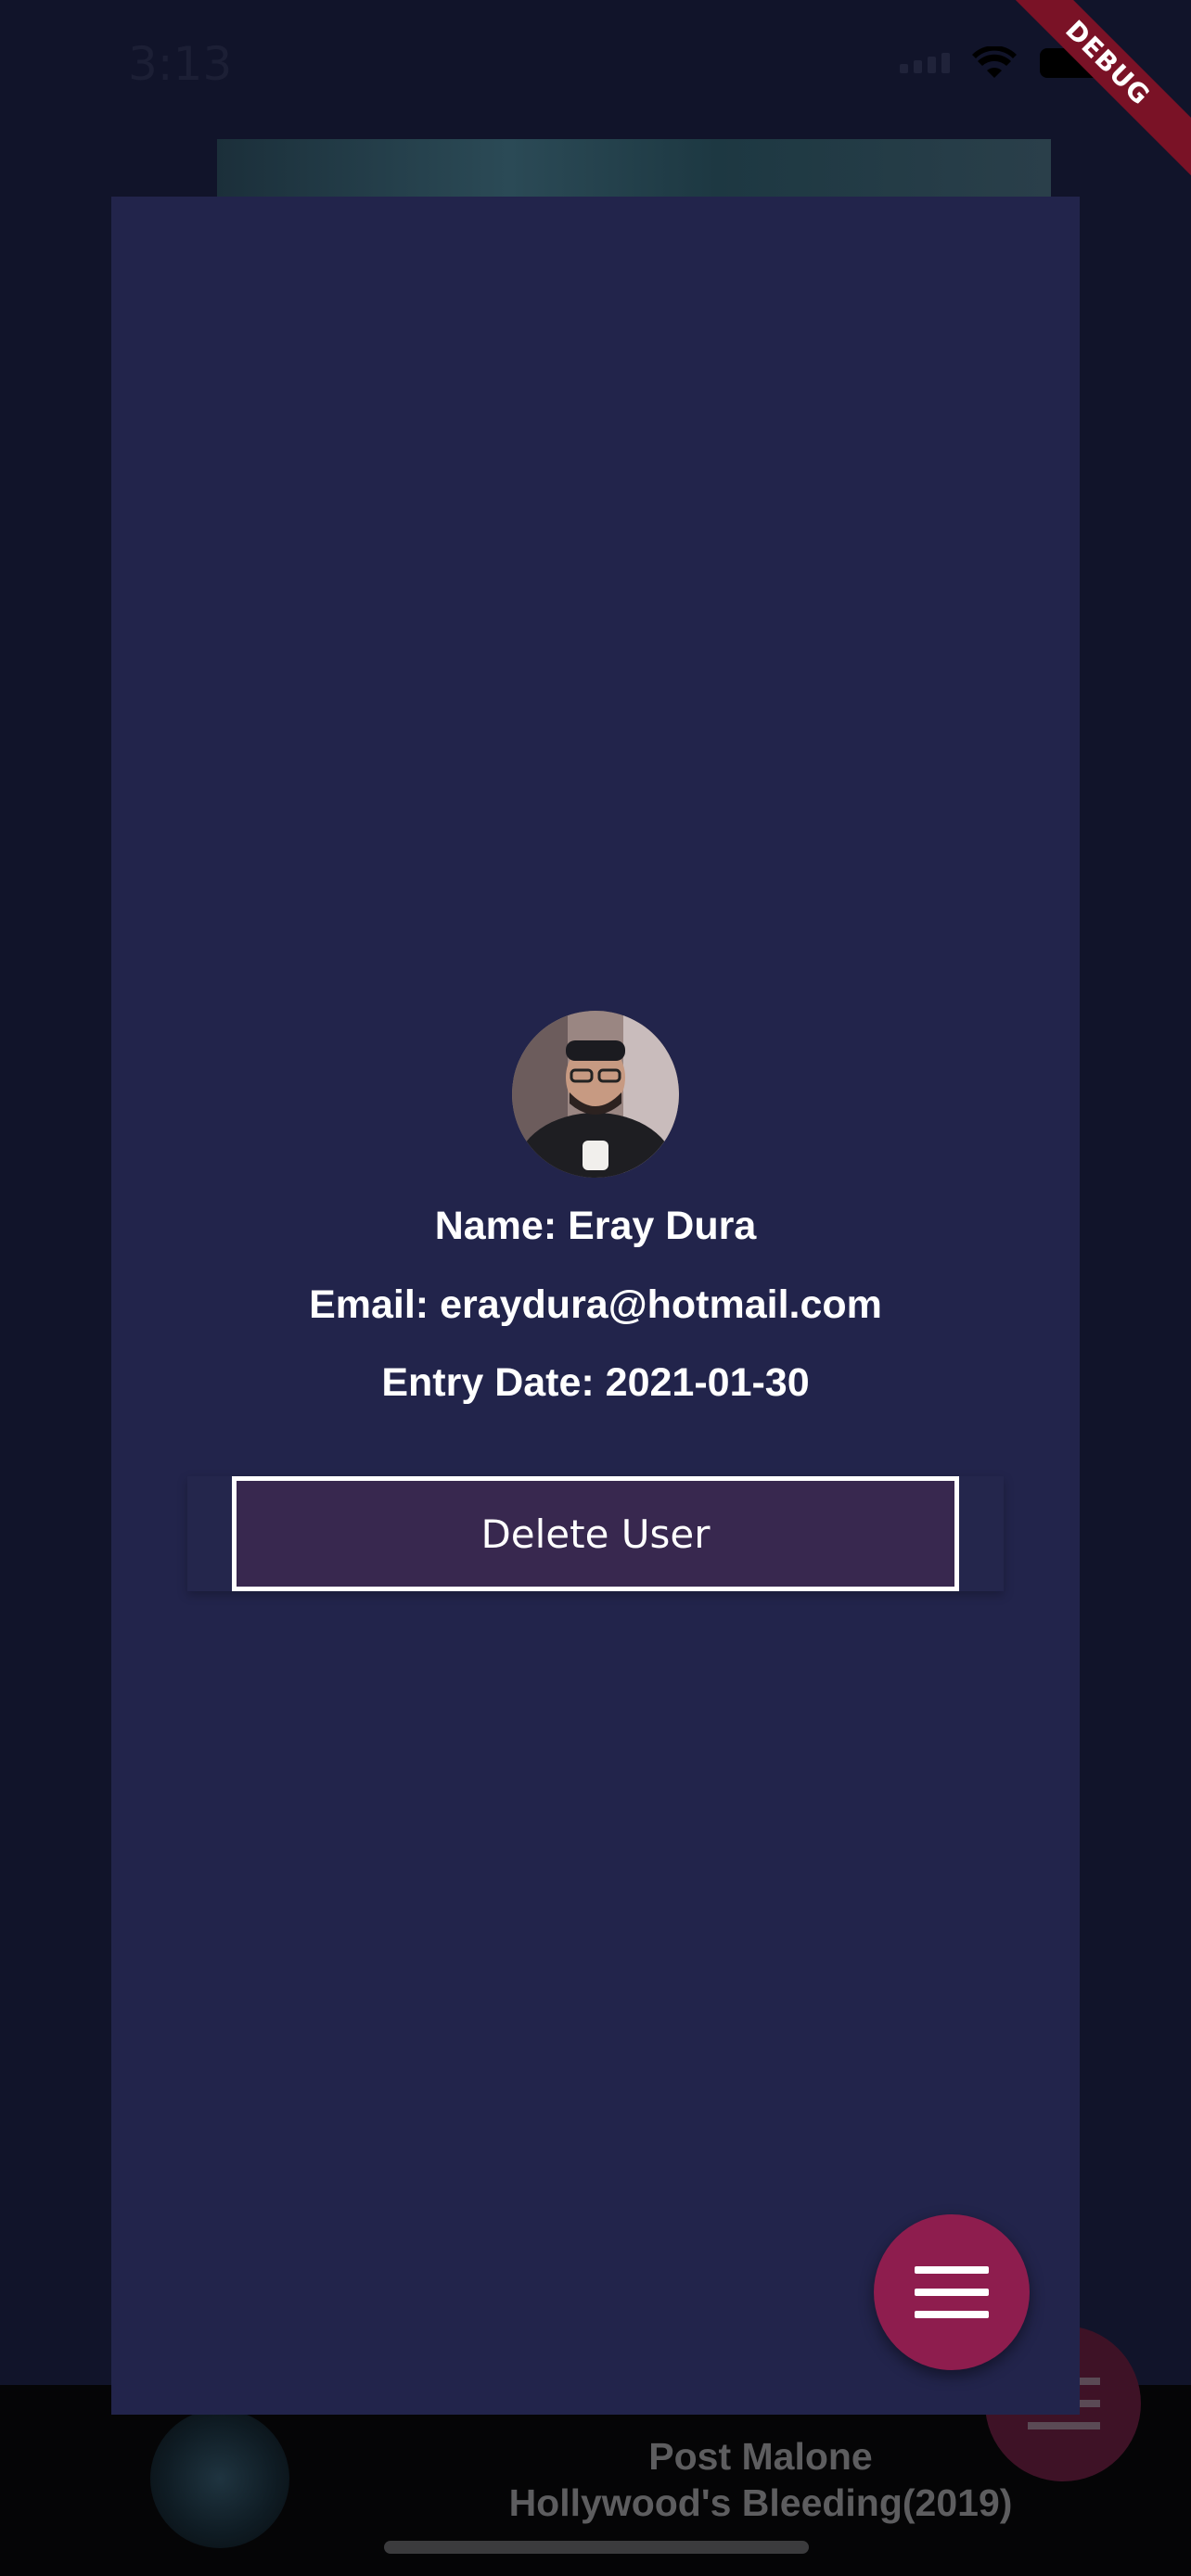  What do you see at coordinates (760, 2502) in the screenshot?
I see `player-album: Hollywood's Bleeding(2019)` at bounding box center [760, 2502].